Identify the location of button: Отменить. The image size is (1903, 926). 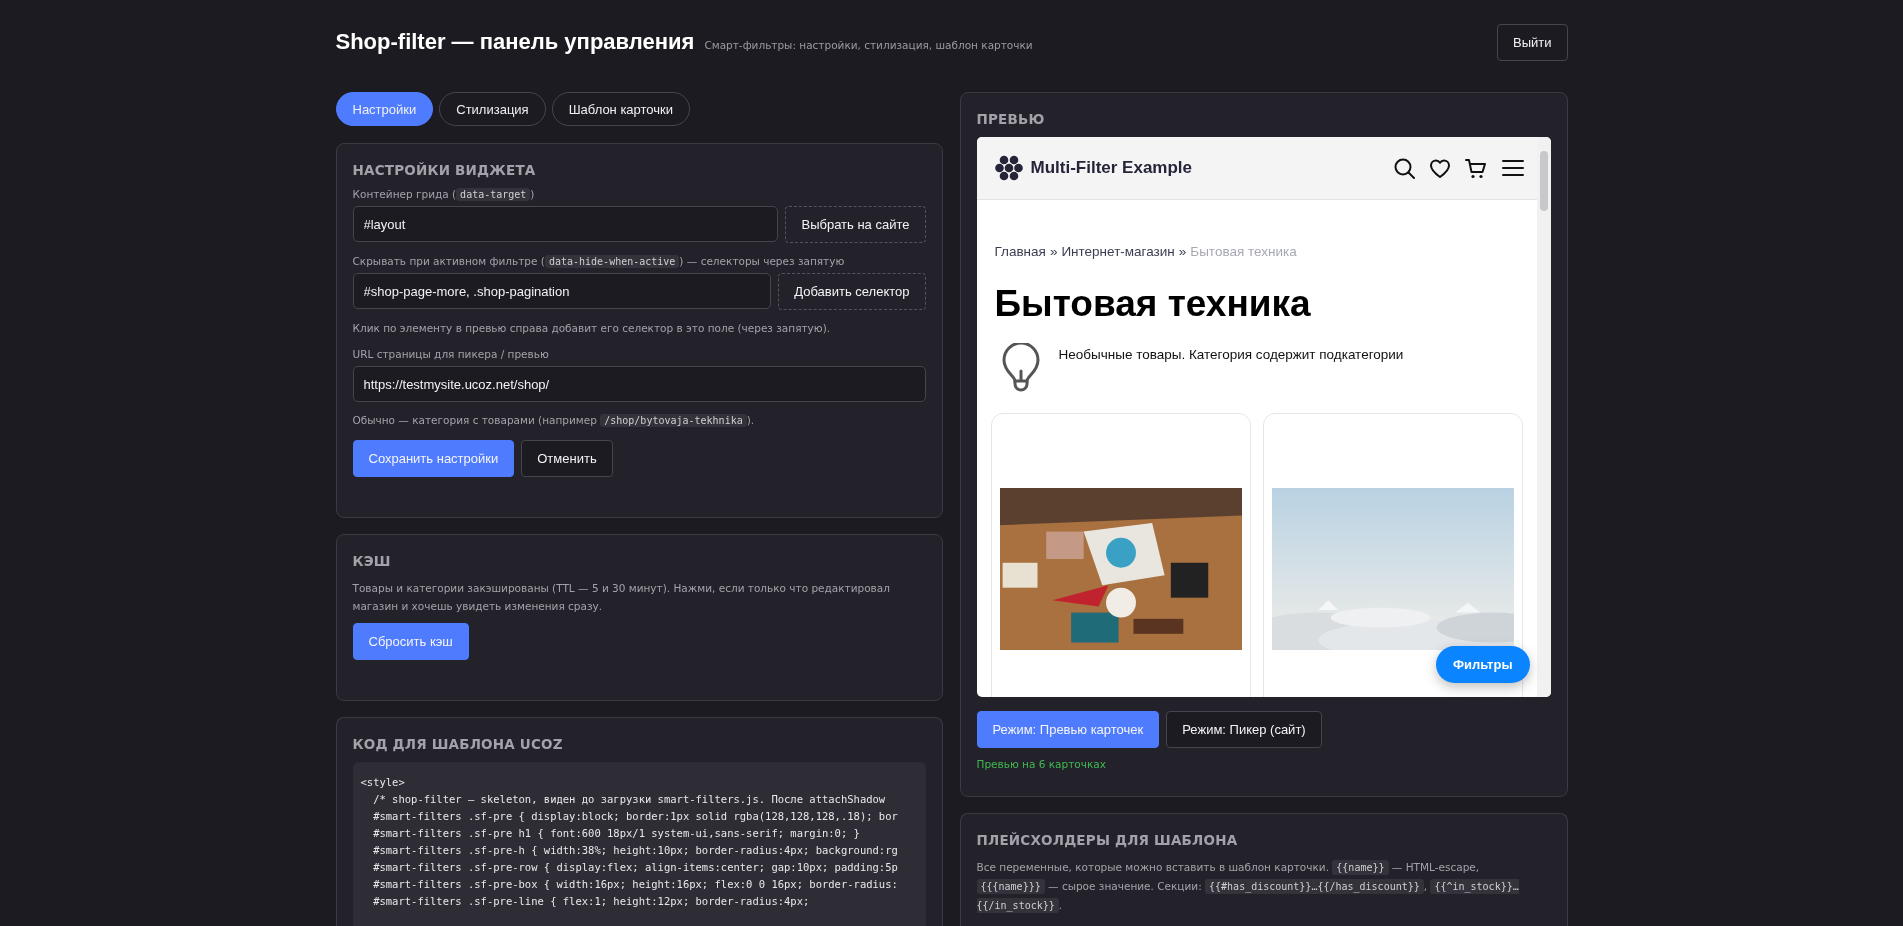
(567, 458).